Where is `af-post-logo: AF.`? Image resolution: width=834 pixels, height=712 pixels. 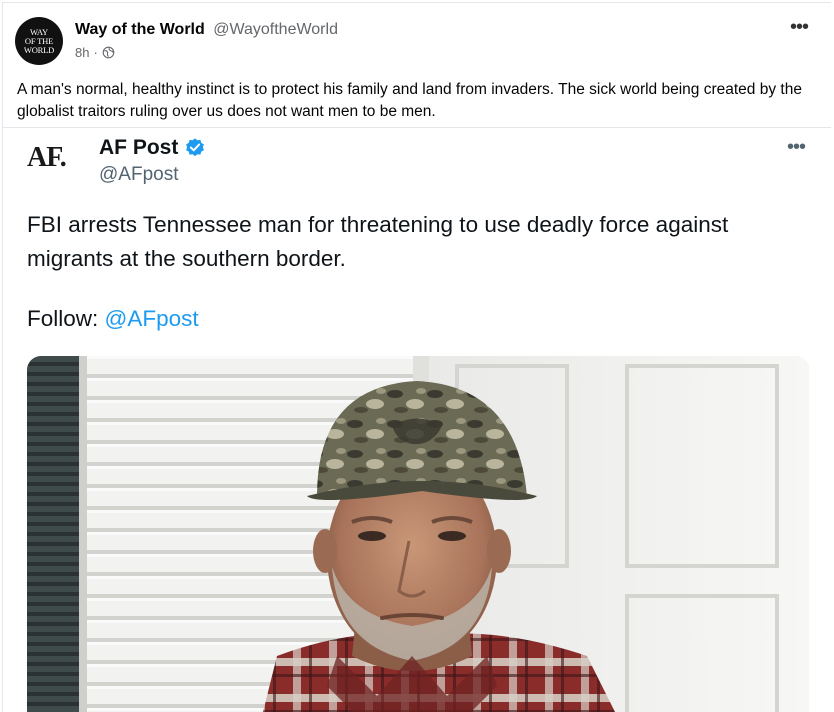
af-post-logo: AF. is located at coordinates (47, 157).